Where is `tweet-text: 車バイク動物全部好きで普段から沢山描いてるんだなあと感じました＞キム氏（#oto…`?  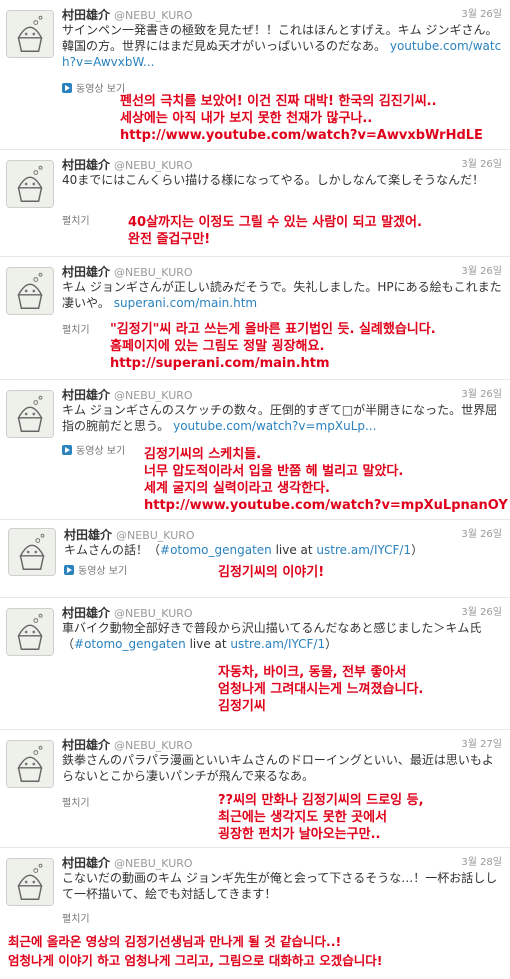 tweet-text: 車バイク動物全部好きで普段から沢山描いてるんだなあと感じました＞キム氏（#oto… is located at coordinates (282, 636).